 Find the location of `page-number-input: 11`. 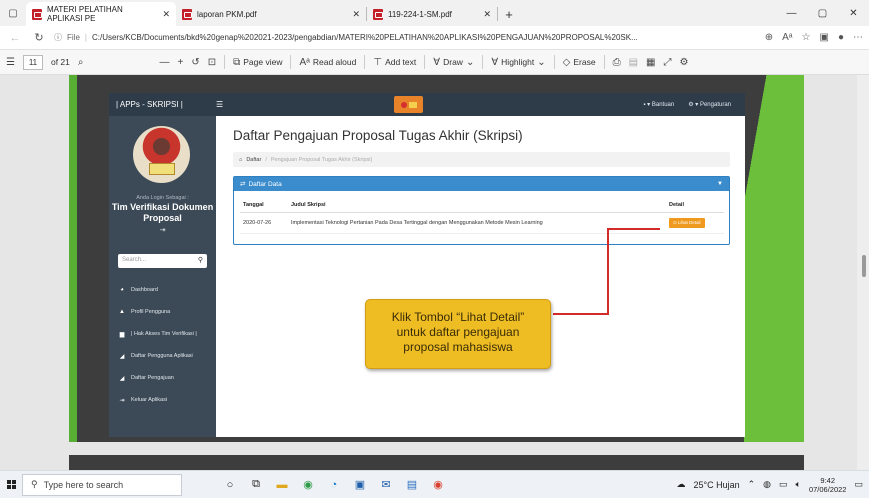

page-number-input: 11 is located at coordinates (32, 62).